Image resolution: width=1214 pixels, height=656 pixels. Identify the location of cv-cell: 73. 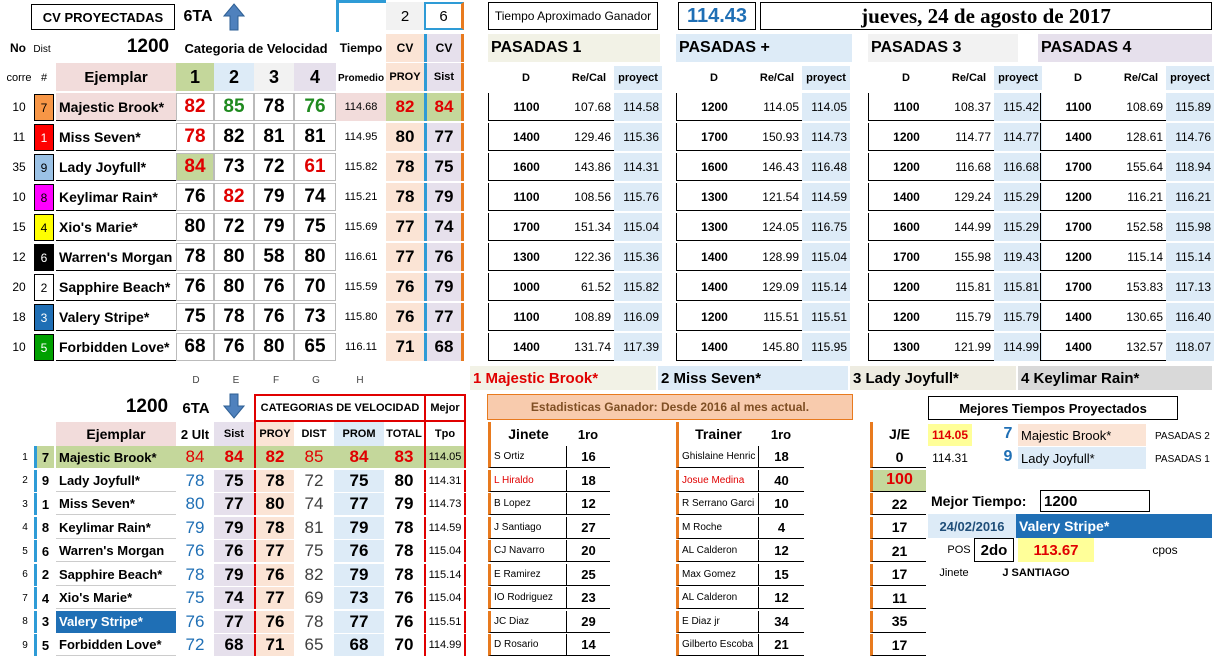
(315, 317).